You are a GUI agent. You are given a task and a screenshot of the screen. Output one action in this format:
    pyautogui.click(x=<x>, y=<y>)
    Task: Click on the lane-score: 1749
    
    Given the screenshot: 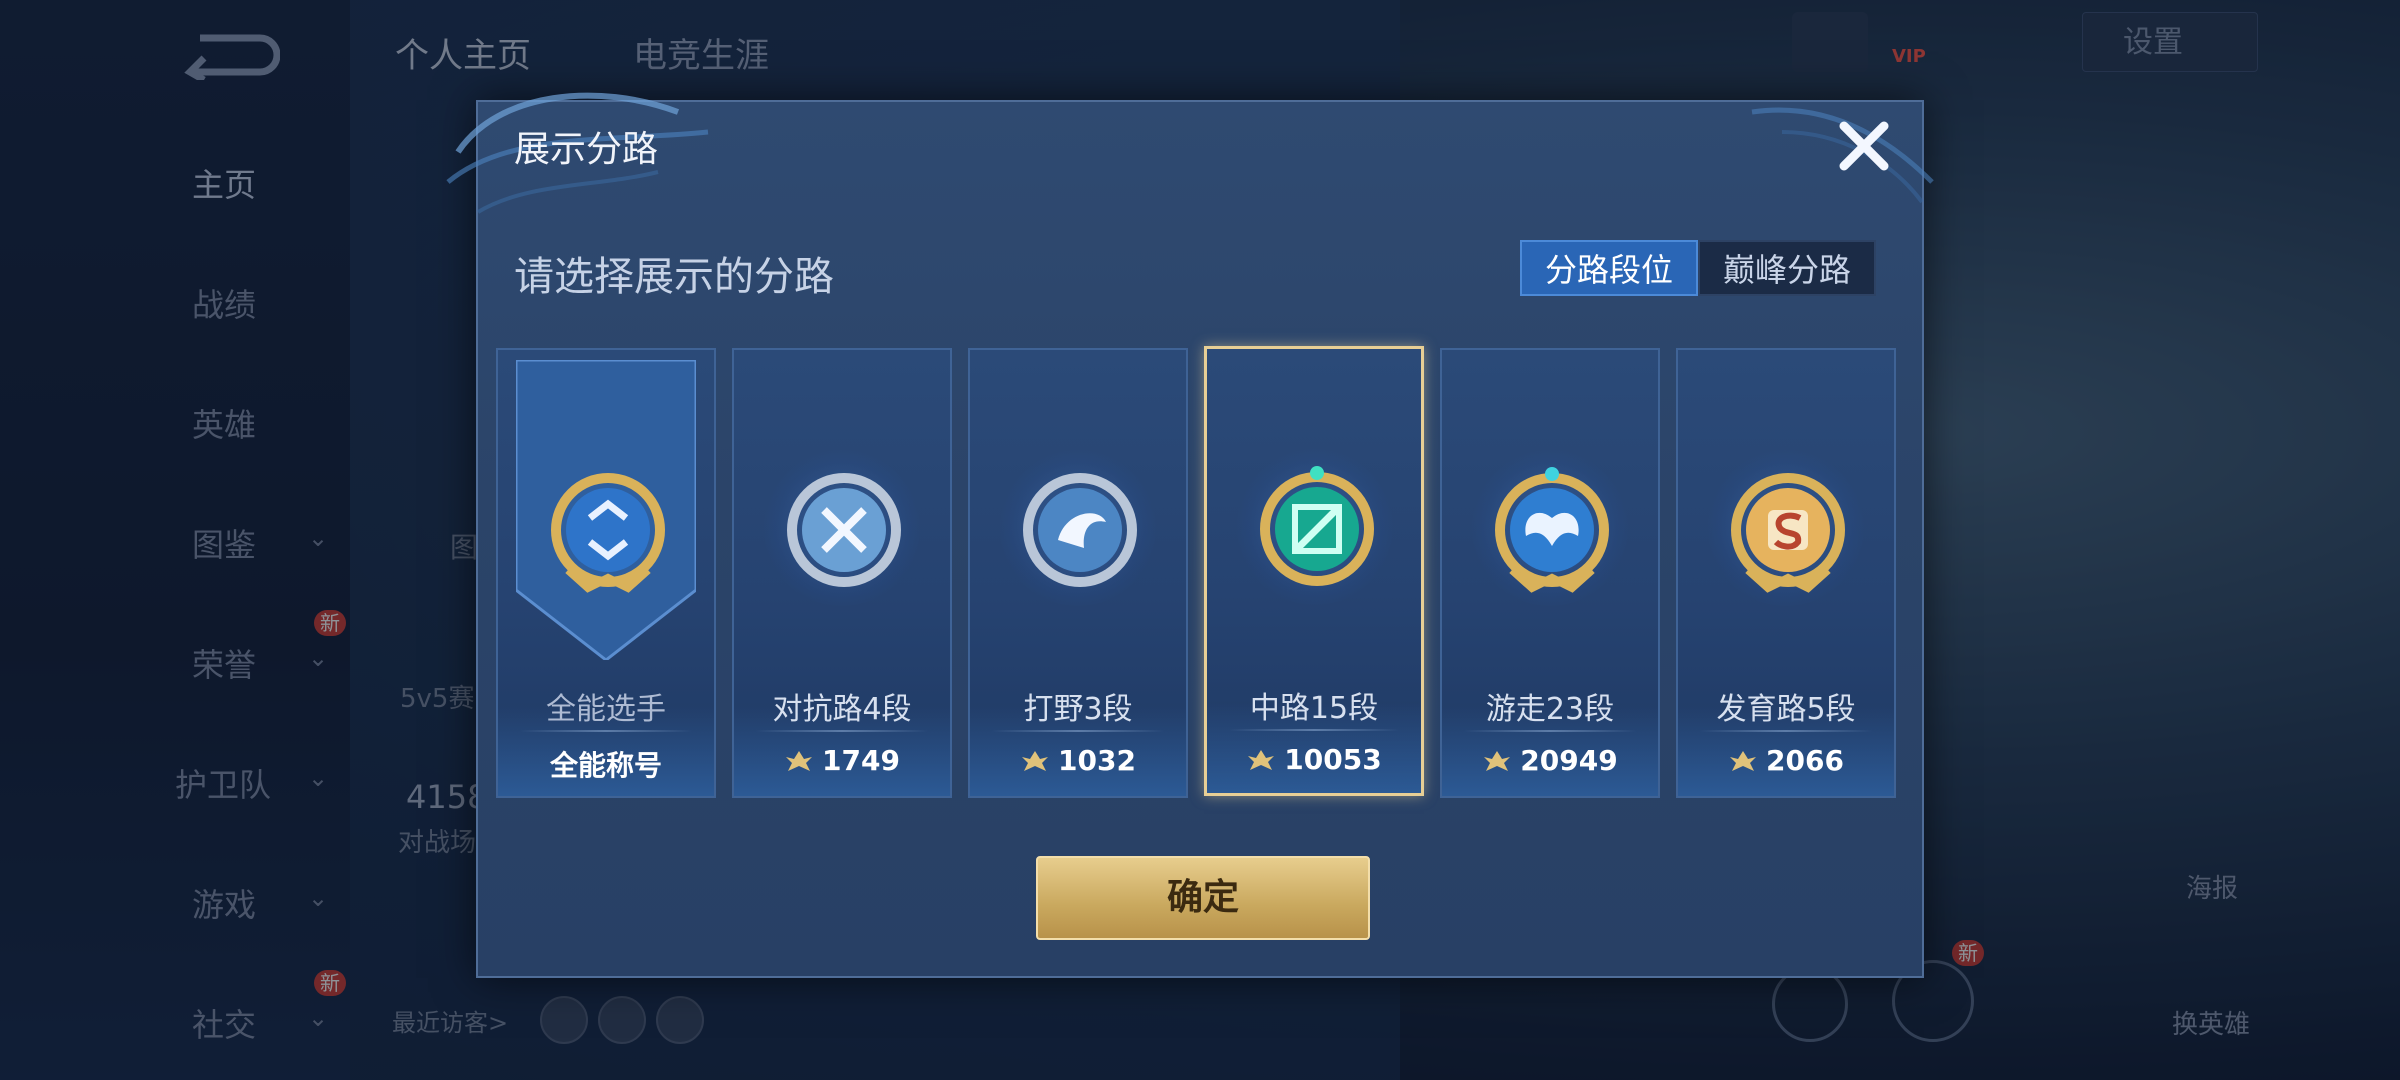 What is the action you would take?
    pyautogui.click(x=842, y=760)
    